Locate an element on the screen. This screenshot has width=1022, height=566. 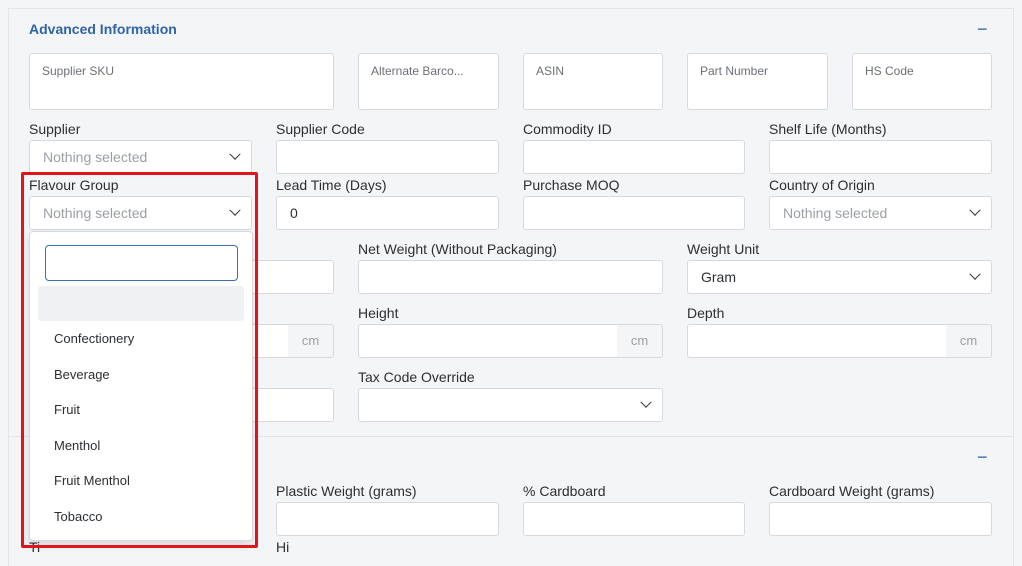
dropdown-option: Tobacco is located at coordinates (78, 516).